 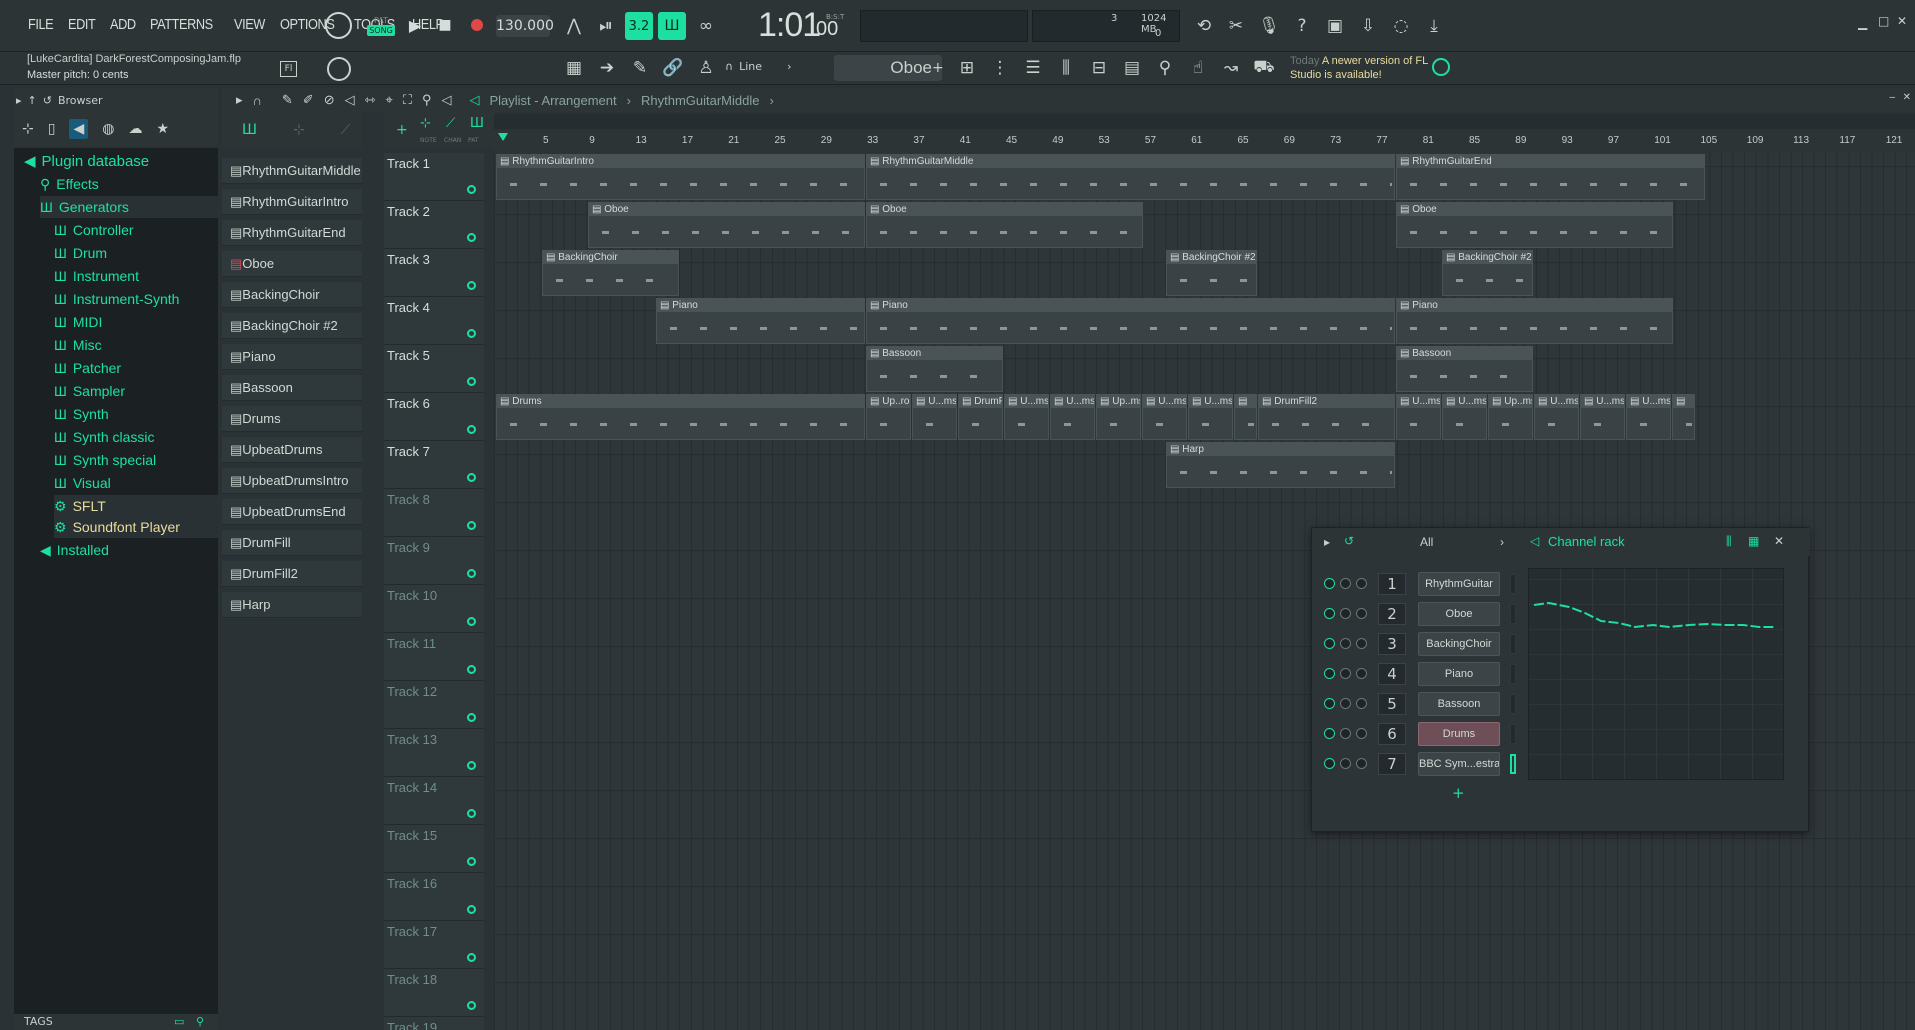 What do you see at coordinates (673, 68) in the screenshot?
I see `link-icon: 🔗` at bounding box center [673, 68].